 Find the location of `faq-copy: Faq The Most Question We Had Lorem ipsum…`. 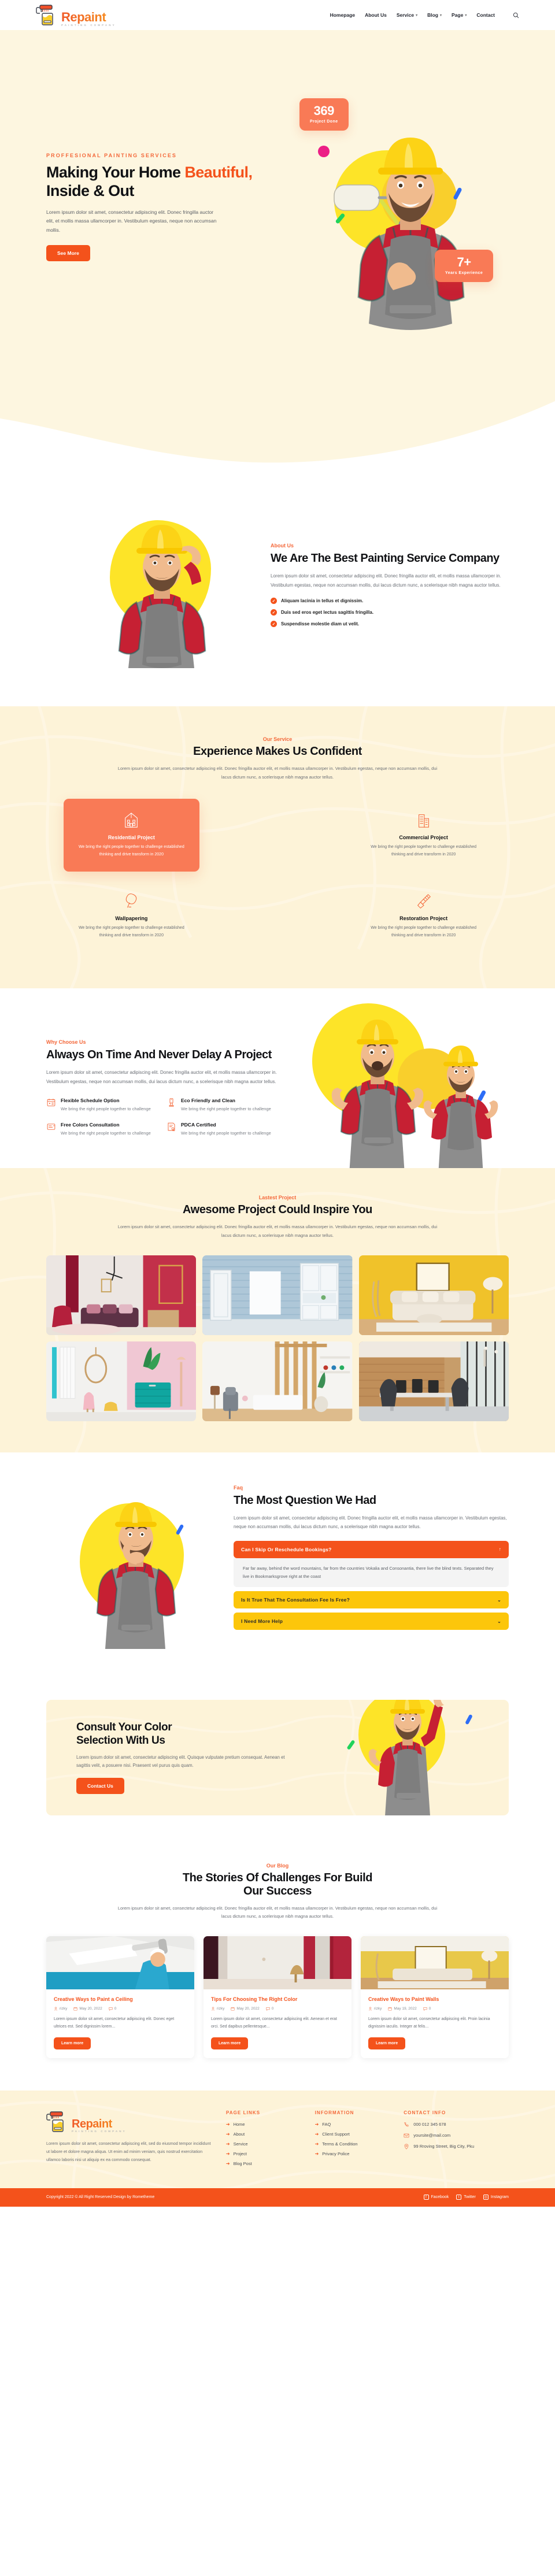

faq-copy: Faq The Most Question We Had Lorem ipsum… is located at coordinates (371, 1555).